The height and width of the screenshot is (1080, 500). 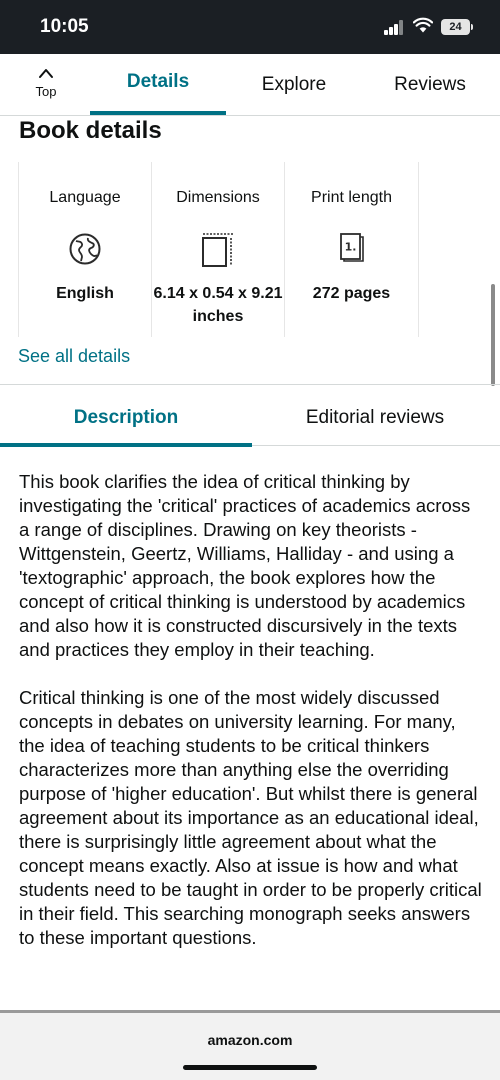 What do you see at coordinates (46, 73) in the screenshot?
I see `chevron-up-icon` at bounding box center [46, 73].